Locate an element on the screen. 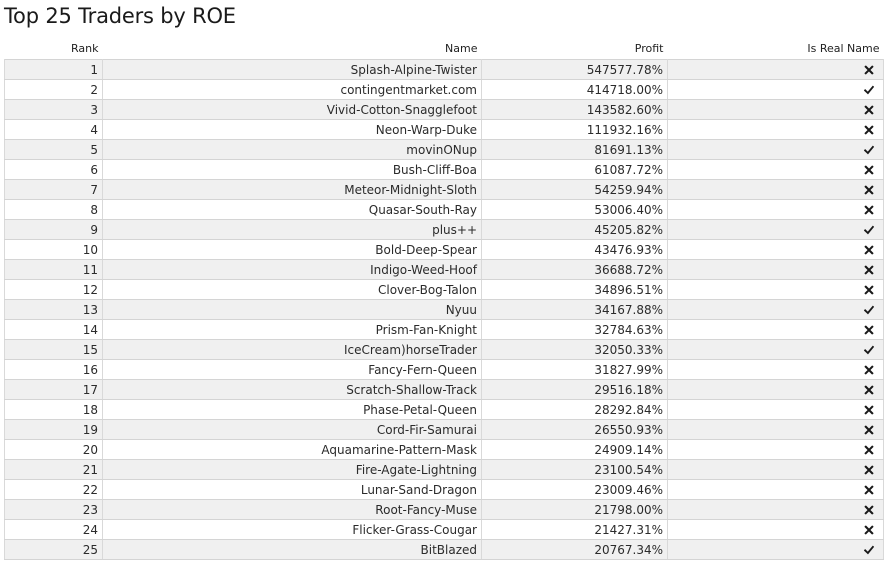 This screenshot has height=561, width=888. rank-cell: 16 is located at coordinates (53, 369).